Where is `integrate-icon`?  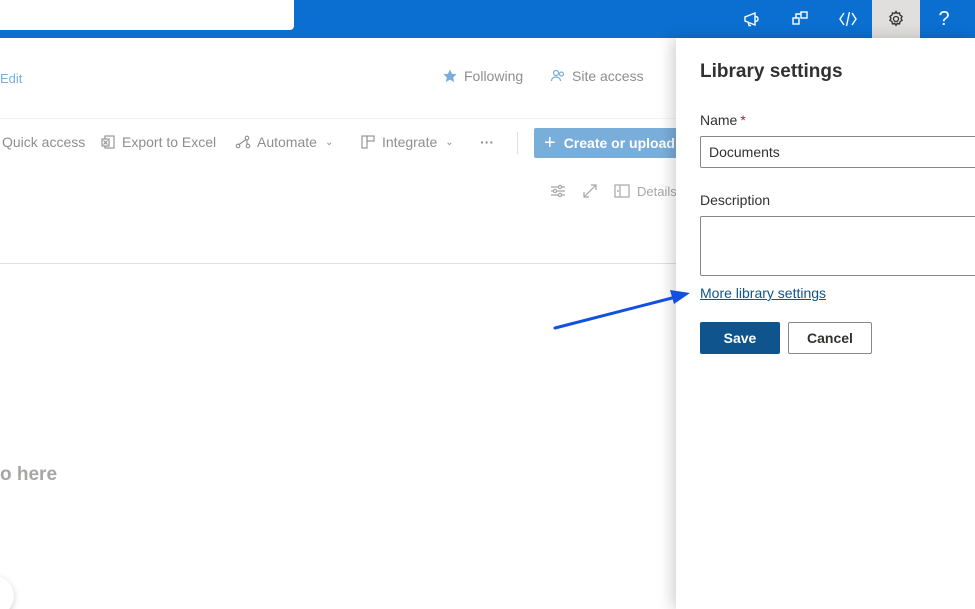
integrate-icon is located at coordinates (368, 142).